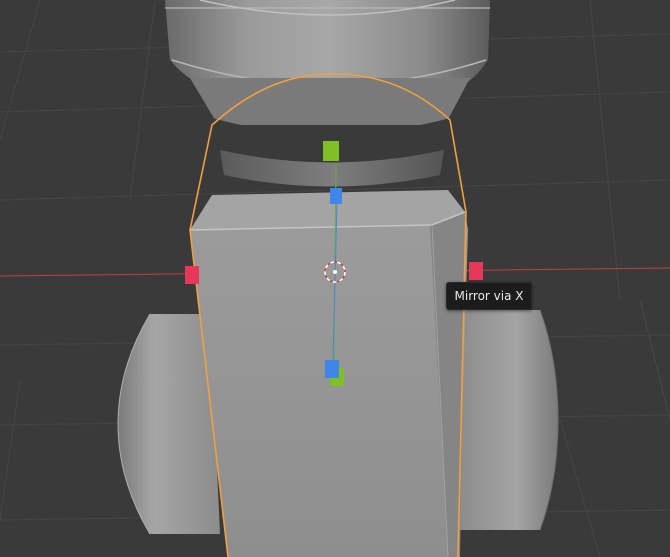  Describe the element at coordinates (476, 271) in the screenshot. I see `x-handle-right` at that location.